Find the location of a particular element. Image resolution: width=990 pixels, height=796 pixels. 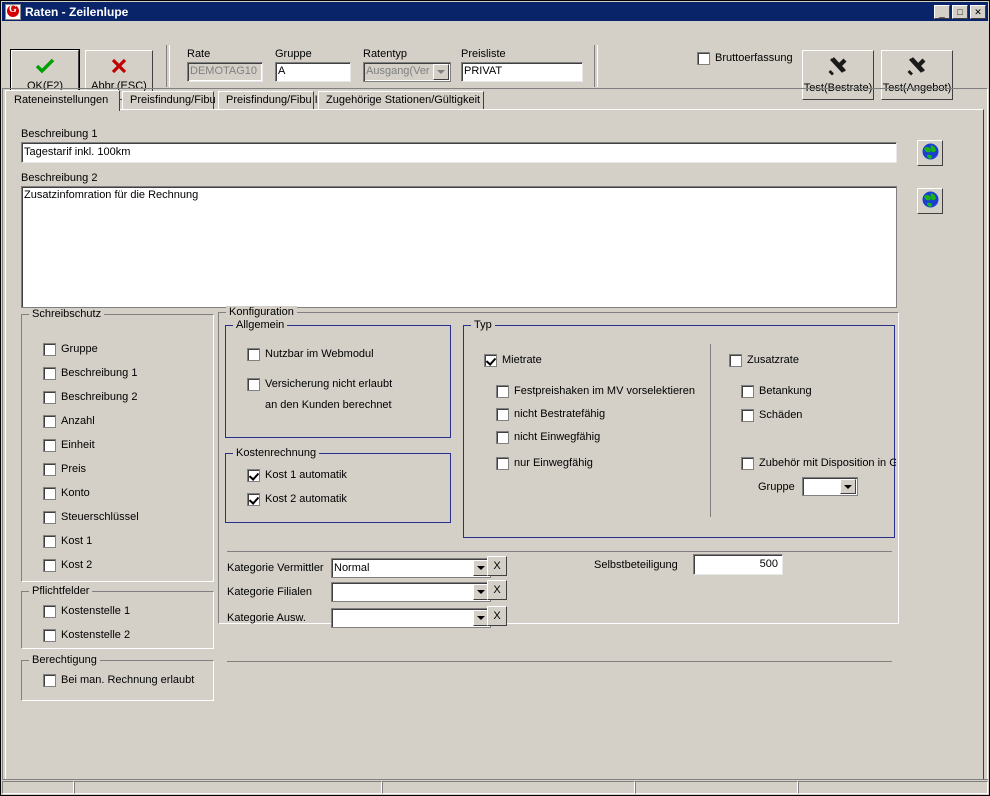

zusatzrate-label: Zusatzrate is located at coordinates (773, 360).